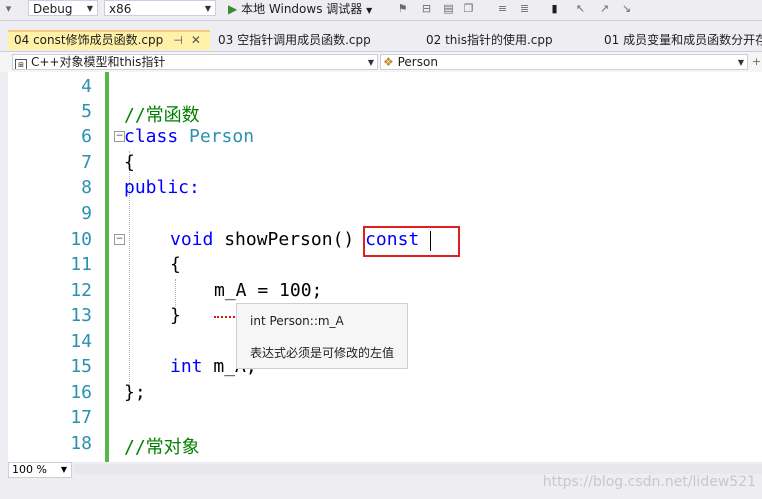  What do you see at coordinates (426, 8) in the screenshot?
I see `bookmark-toggle-icon: ⊟` at bounding box center [426, 8].